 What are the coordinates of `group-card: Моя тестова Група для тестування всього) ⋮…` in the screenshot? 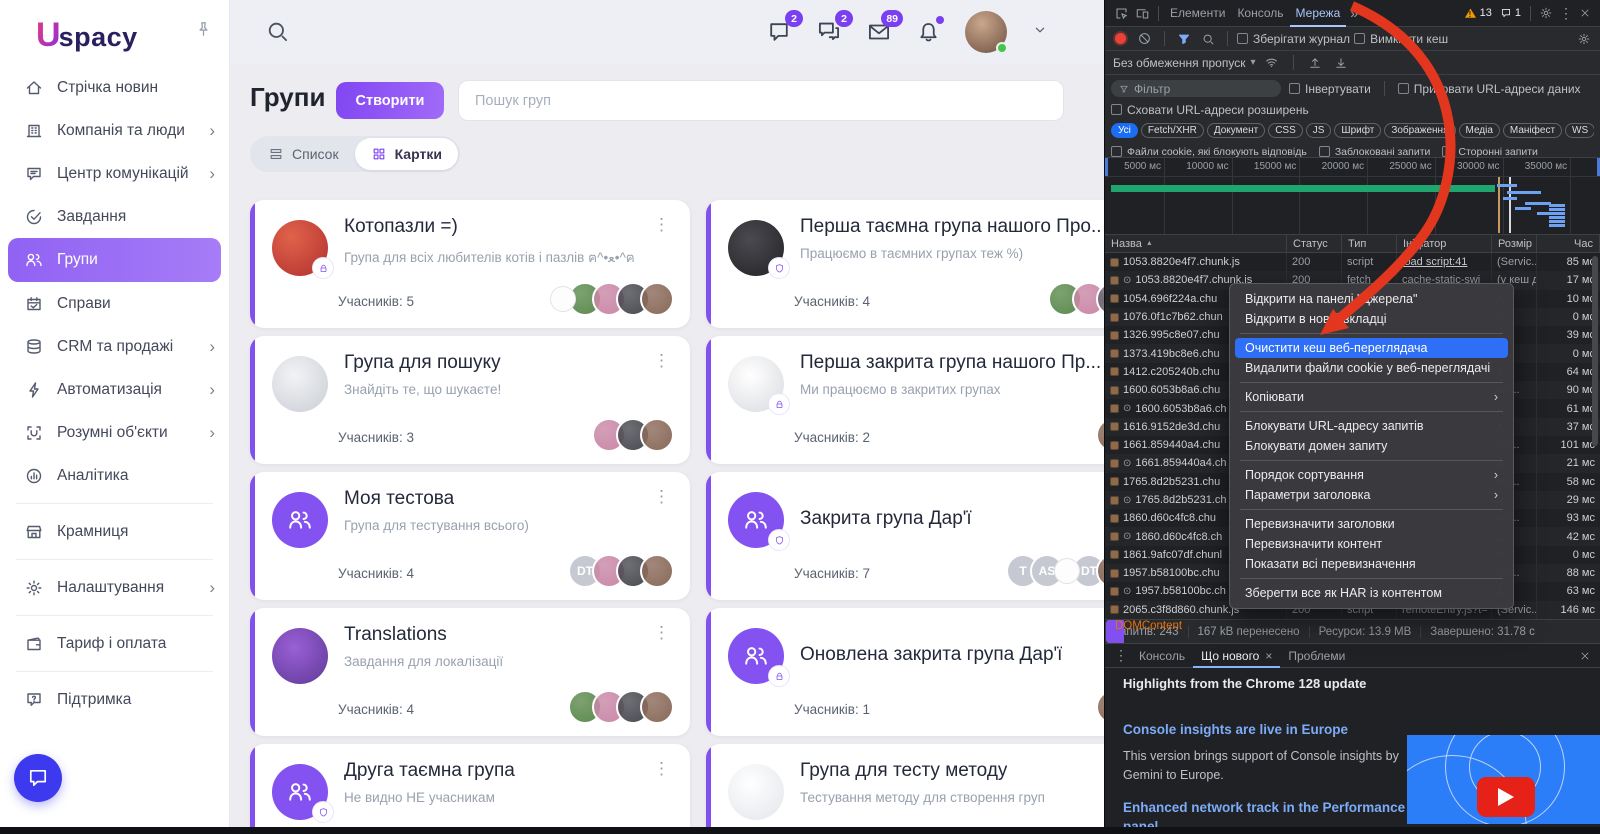 It's located at (470, 536).